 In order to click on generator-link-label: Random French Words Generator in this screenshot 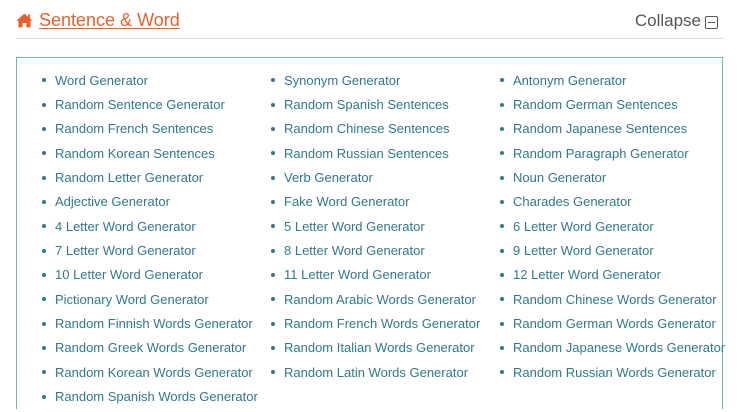, I will do `click(382, 323)`.